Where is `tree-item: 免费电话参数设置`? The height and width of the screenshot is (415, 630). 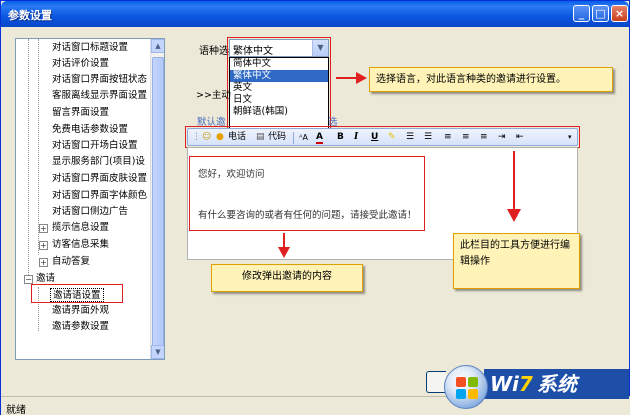 tree-item: 免费电话参数设置 is located at coordinates (90, 130).